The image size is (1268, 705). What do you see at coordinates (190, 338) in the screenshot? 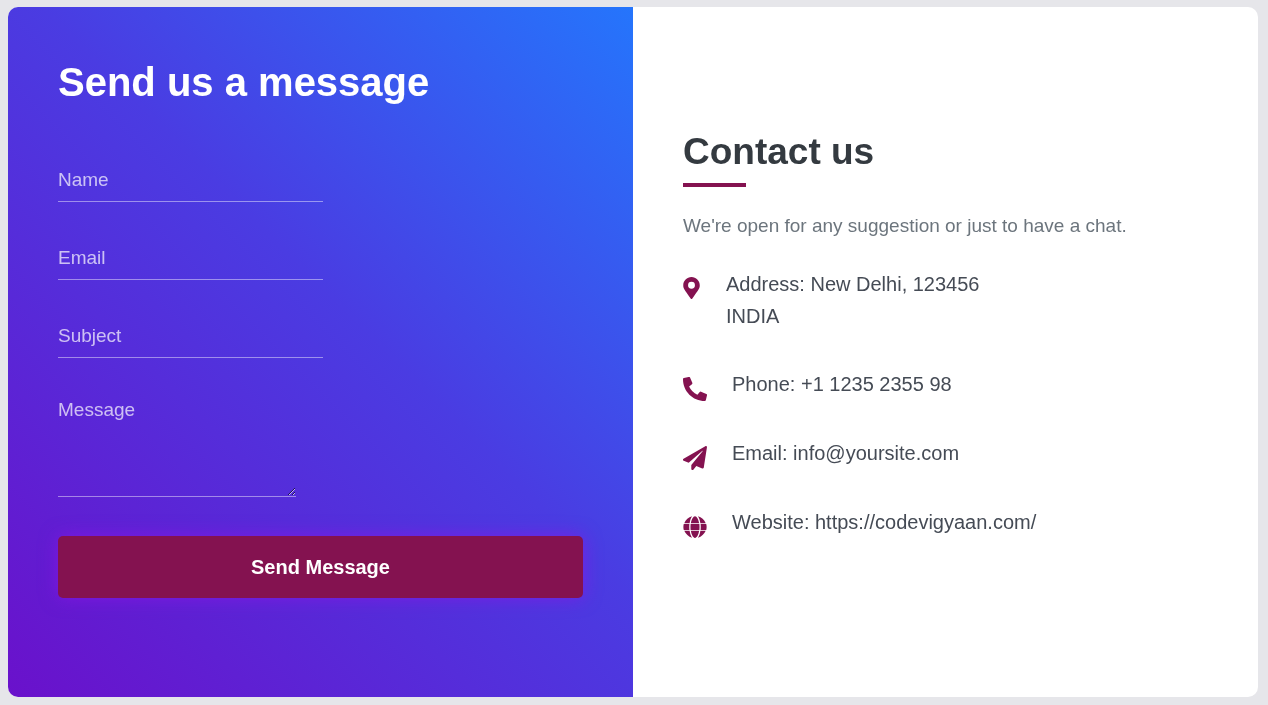
I see `input-field: Subject` at bounding box center [190, 338].